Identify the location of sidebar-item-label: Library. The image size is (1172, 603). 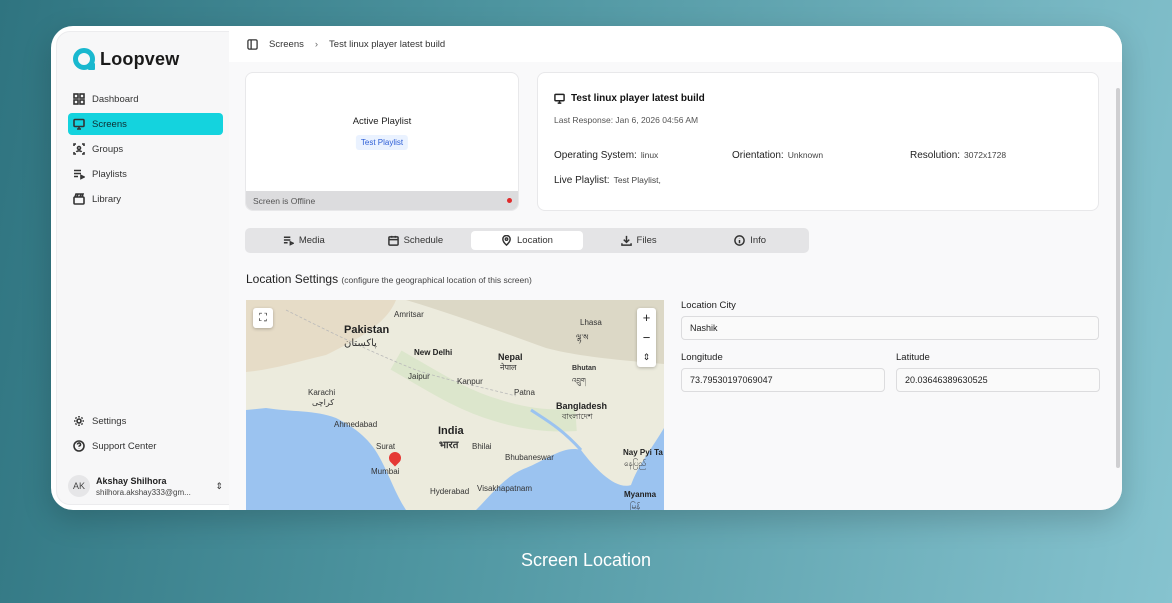
(107, 199).